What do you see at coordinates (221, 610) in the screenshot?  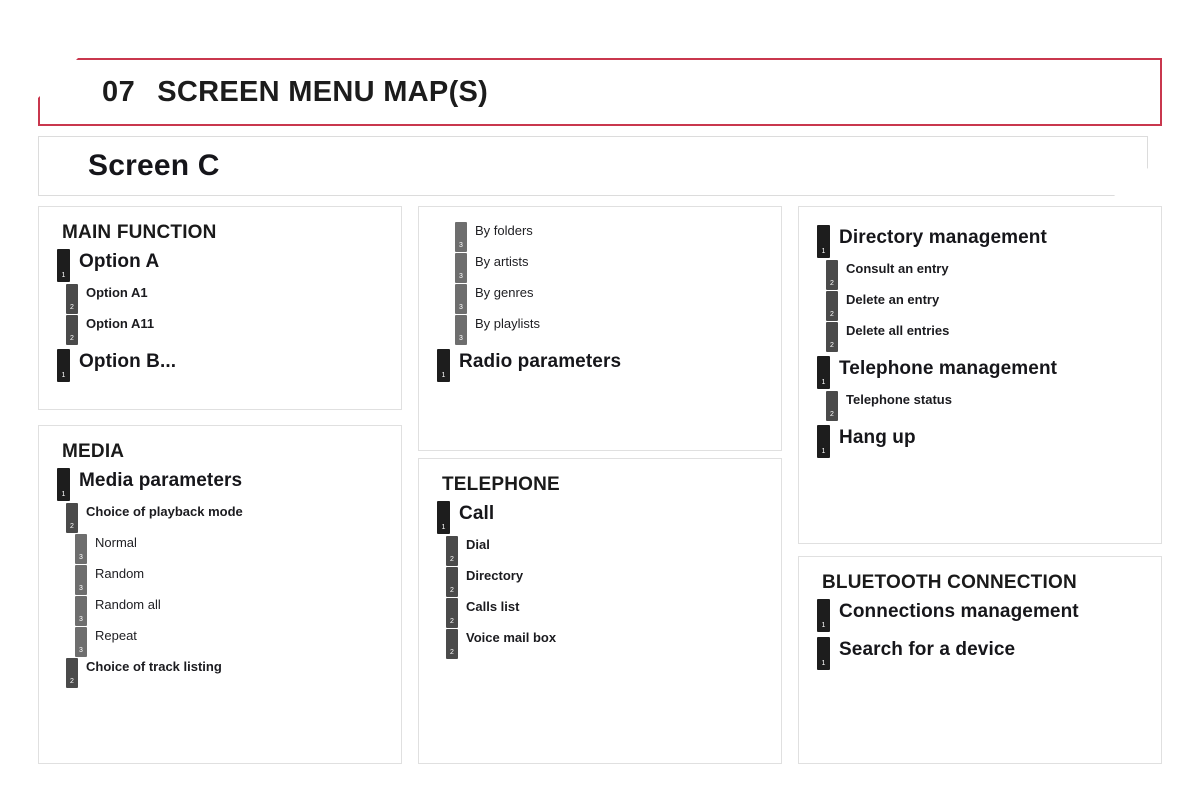 I see `menu-item-level-3: 3 Random all` at bounding box center [221, 610].